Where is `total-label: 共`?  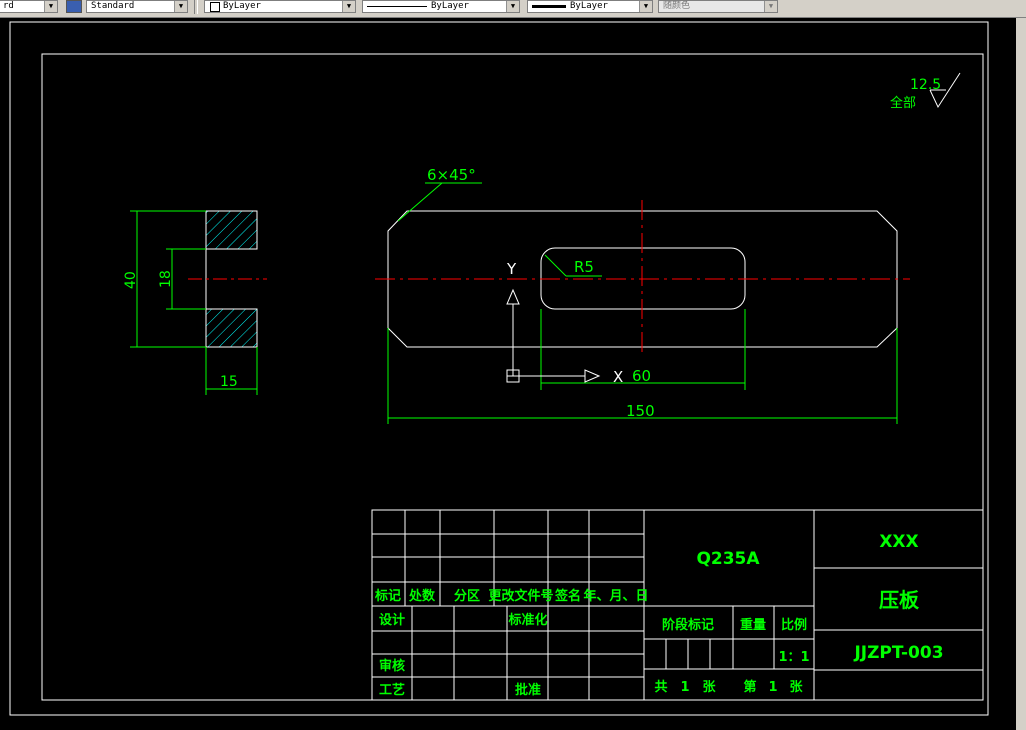 total-label: 共 is located at coordinates (660, 687).